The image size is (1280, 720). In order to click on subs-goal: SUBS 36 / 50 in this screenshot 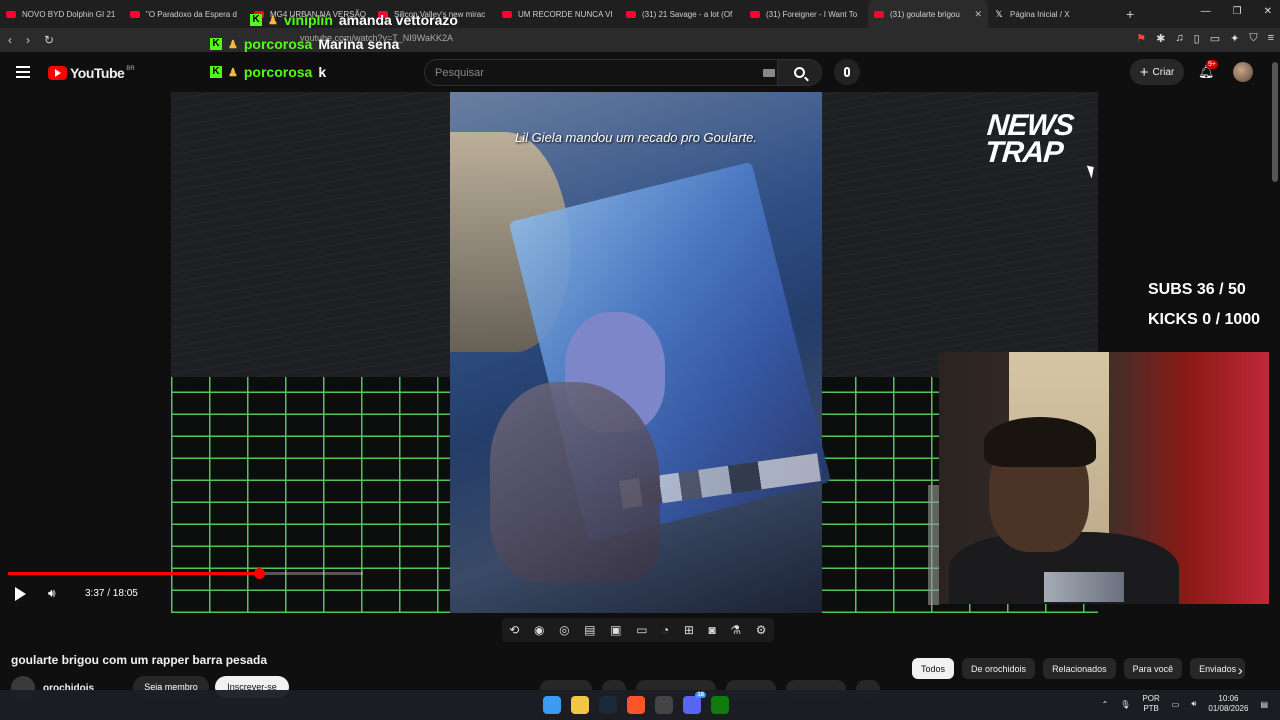, I will do `click(1197, 289)`.